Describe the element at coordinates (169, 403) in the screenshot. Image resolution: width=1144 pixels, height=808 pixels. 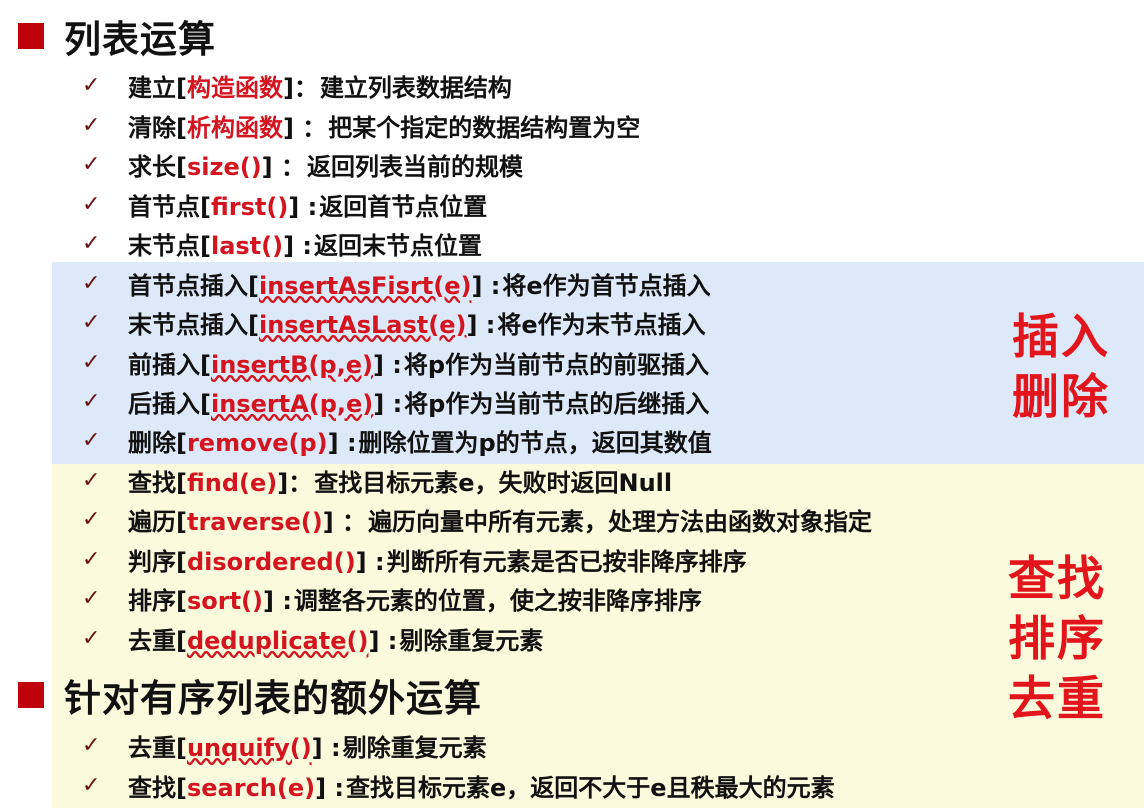
I see `item-label: 后插入[` at that location.